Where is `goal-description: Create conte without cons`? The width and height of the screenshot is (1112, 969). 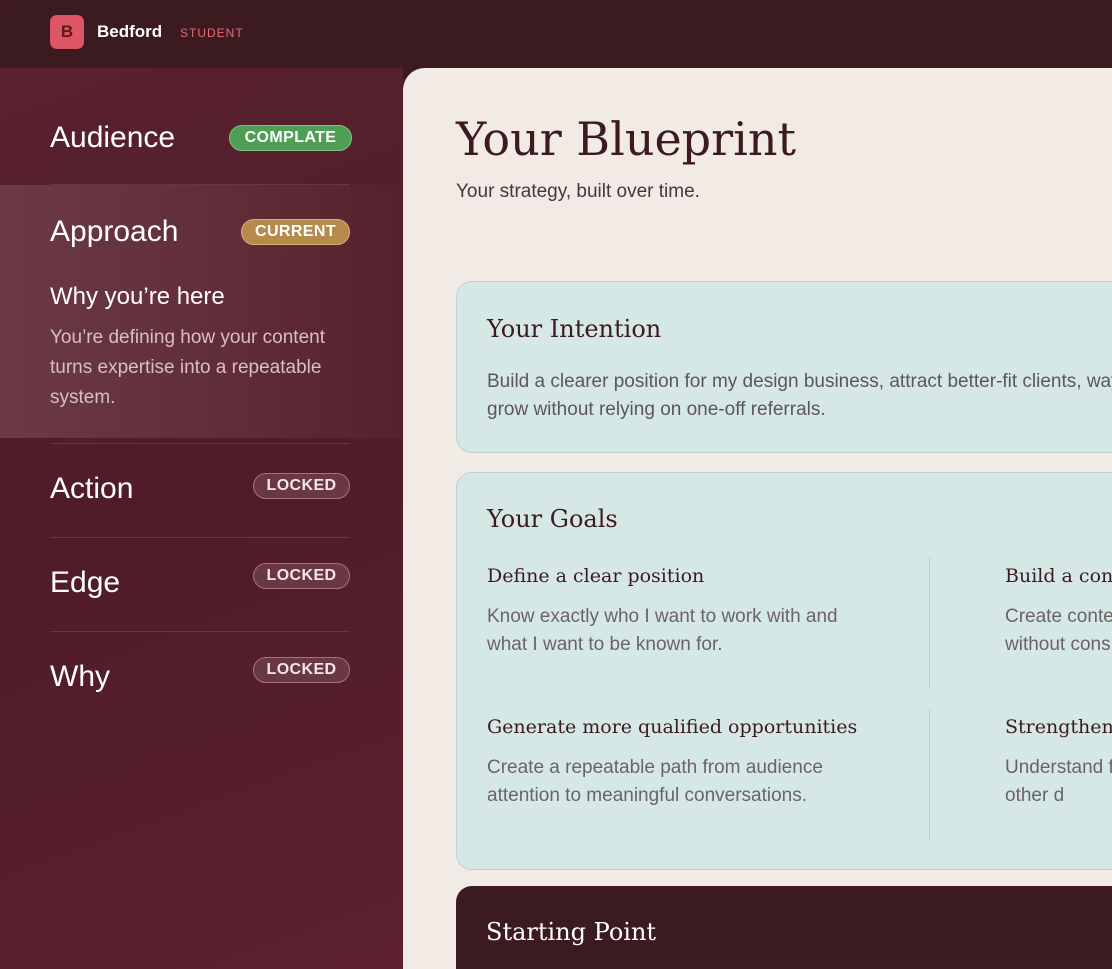
goal-description: Create conte without cons is located at coordinates (1058, 630).